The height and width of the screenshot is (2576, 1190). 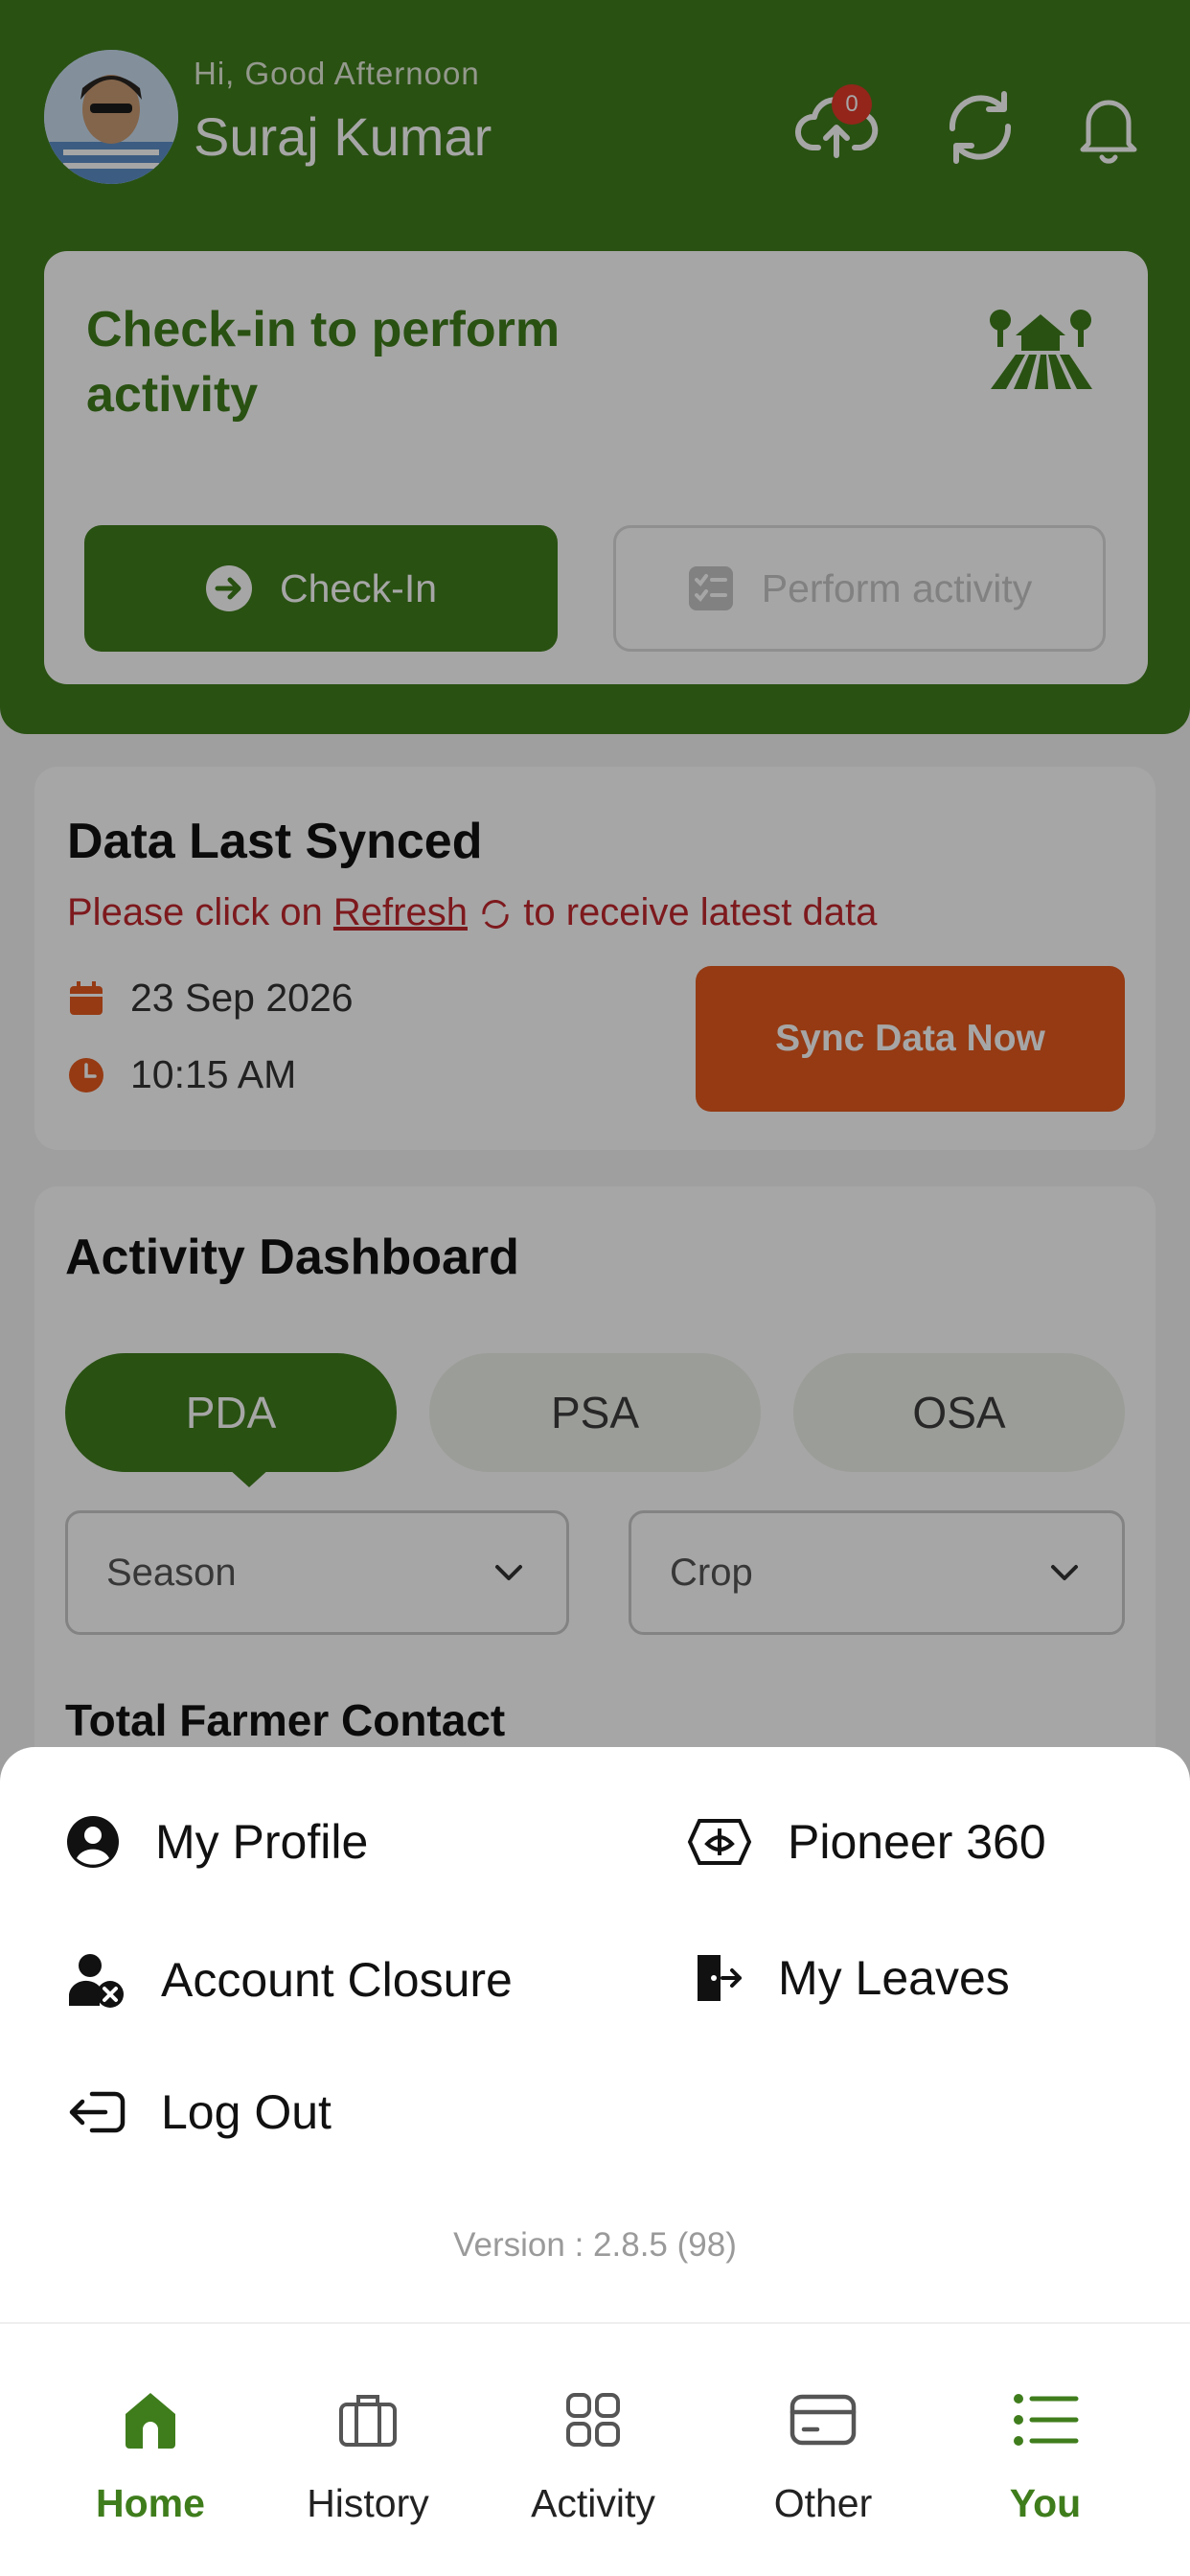 What do you see at coordinates (262, 1842) in the screenshot?
I see `menu-item-label: My Profile` at bounding box center [262, 1842].